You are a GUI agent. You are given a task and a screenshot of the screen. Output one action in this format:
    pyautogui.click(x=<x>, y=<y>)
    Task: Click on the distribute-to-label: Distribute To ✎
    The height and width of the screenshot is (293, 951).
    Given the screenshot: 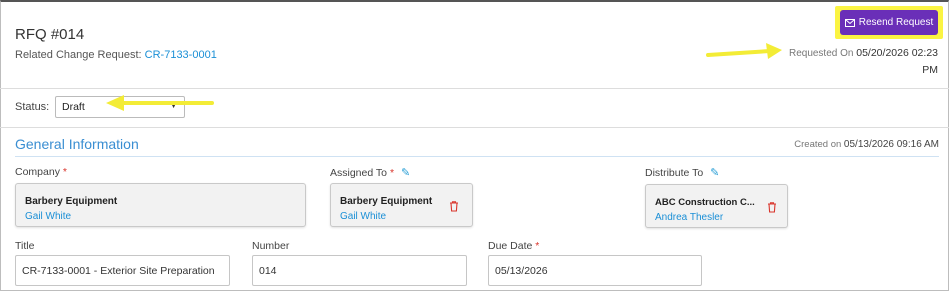 What is the action you would take?
    pyautogui.click(x=682, y=173)
    